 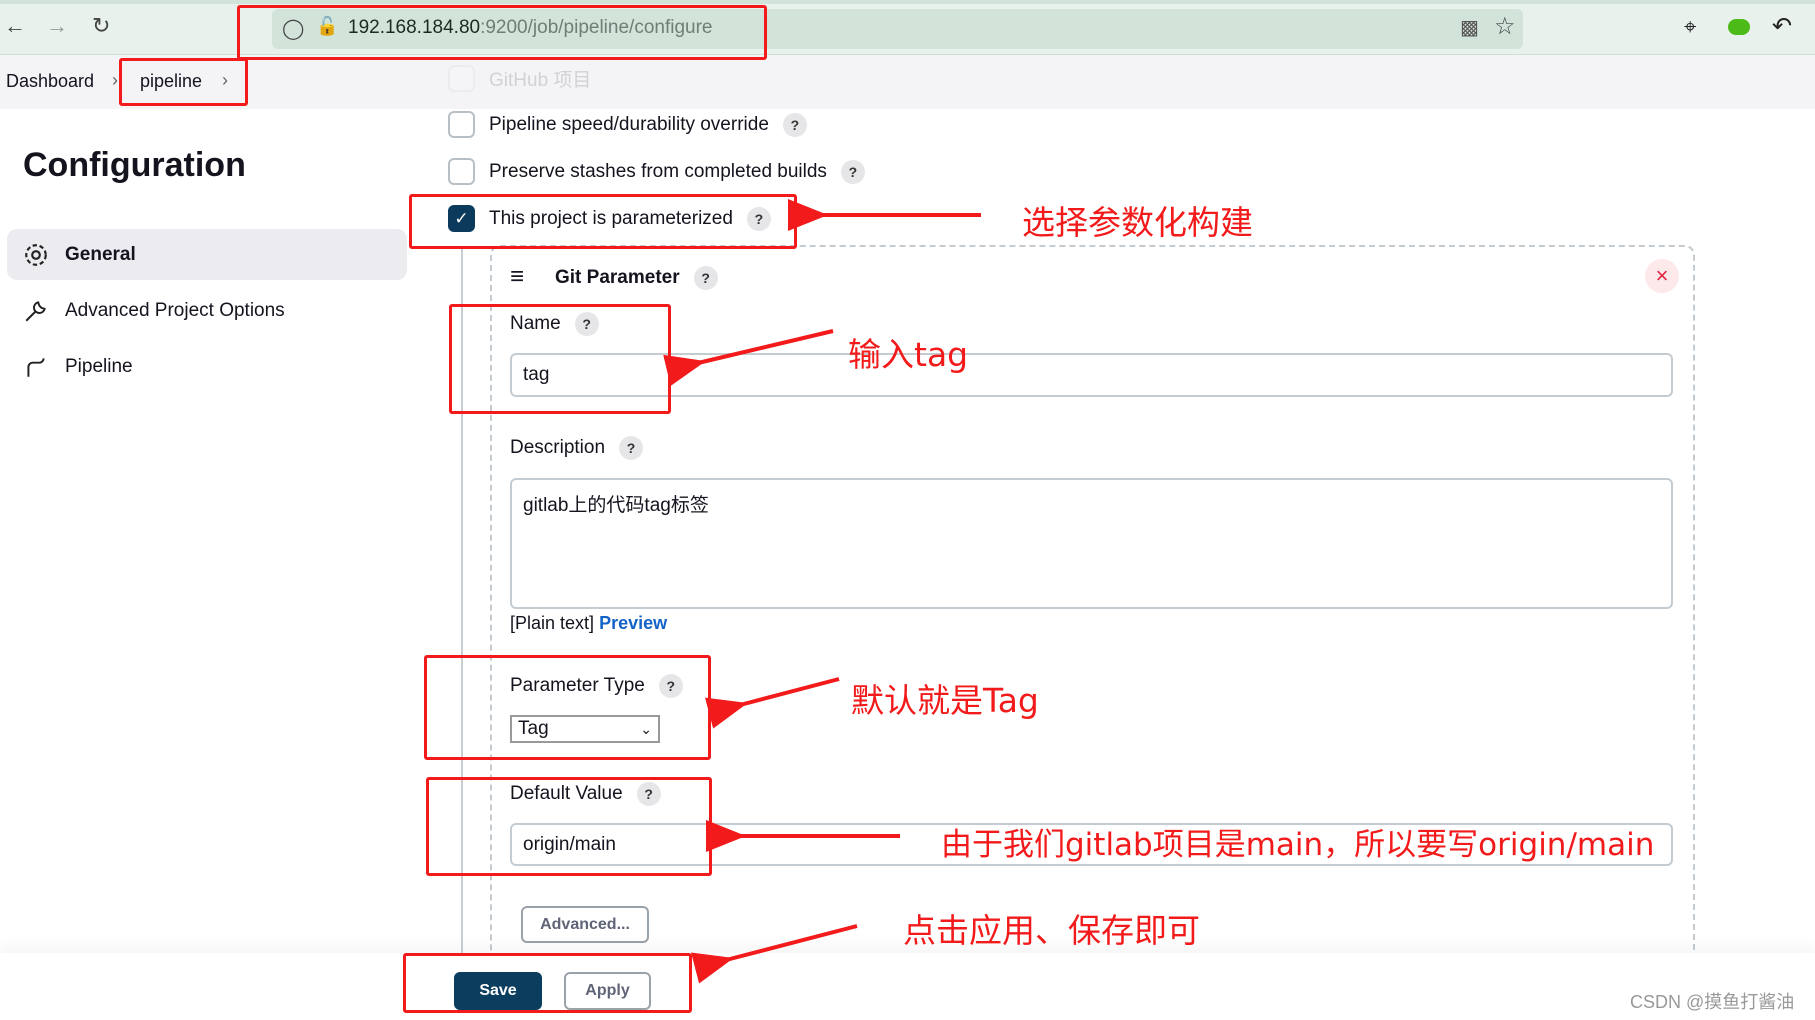 What do you see at coordinates (1137, 222) in the screenshot?
I see `annotation-text: 选择参数化构建` at bounding box center [1137, 222].